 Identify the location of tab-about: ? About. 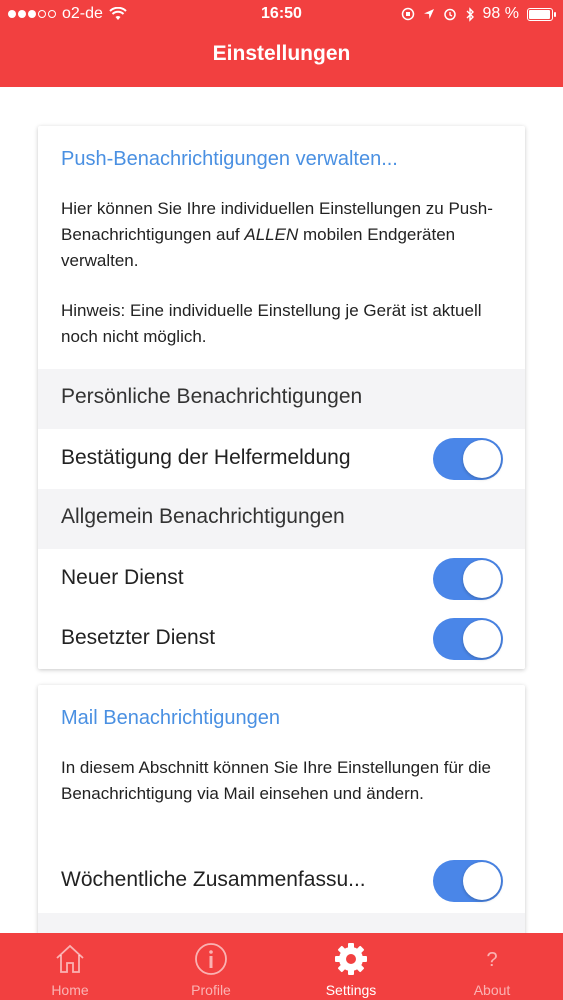
(492, 966).